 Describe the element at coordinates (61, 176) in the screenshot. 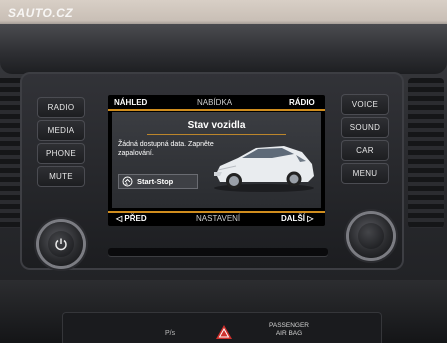

I see `mute-button: MUTE` at that location.